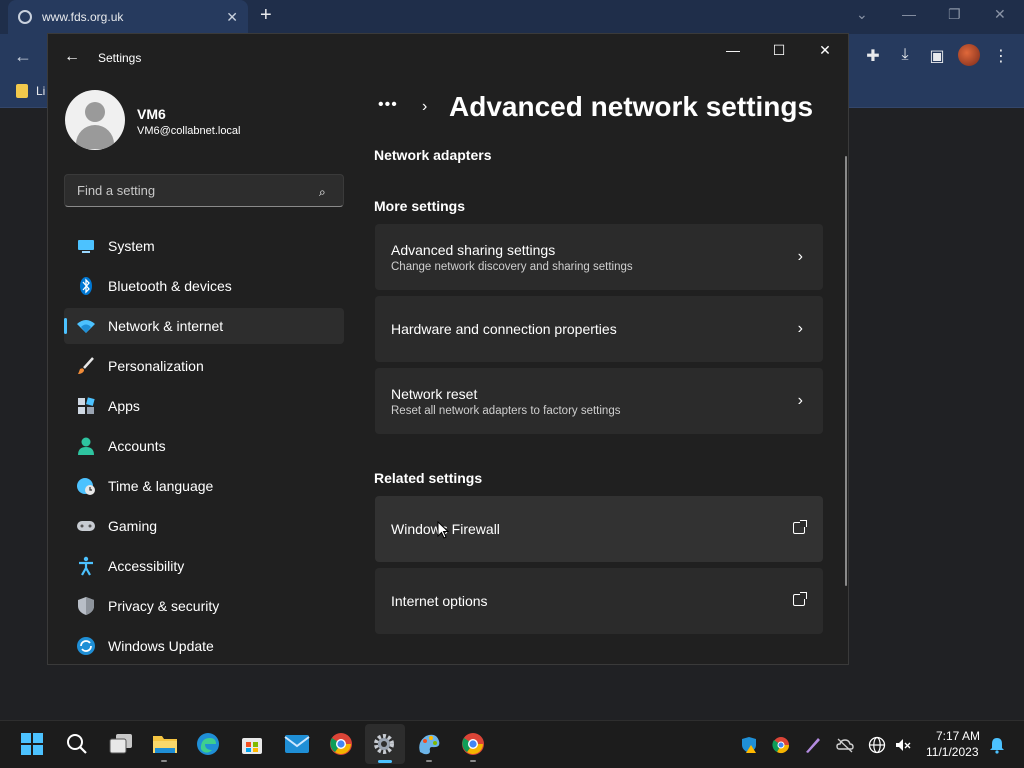 The width and height of the screenshot is (1024, 768). I want to click on sidebar-item-windows-update: Windows Update, so click(204, 646).